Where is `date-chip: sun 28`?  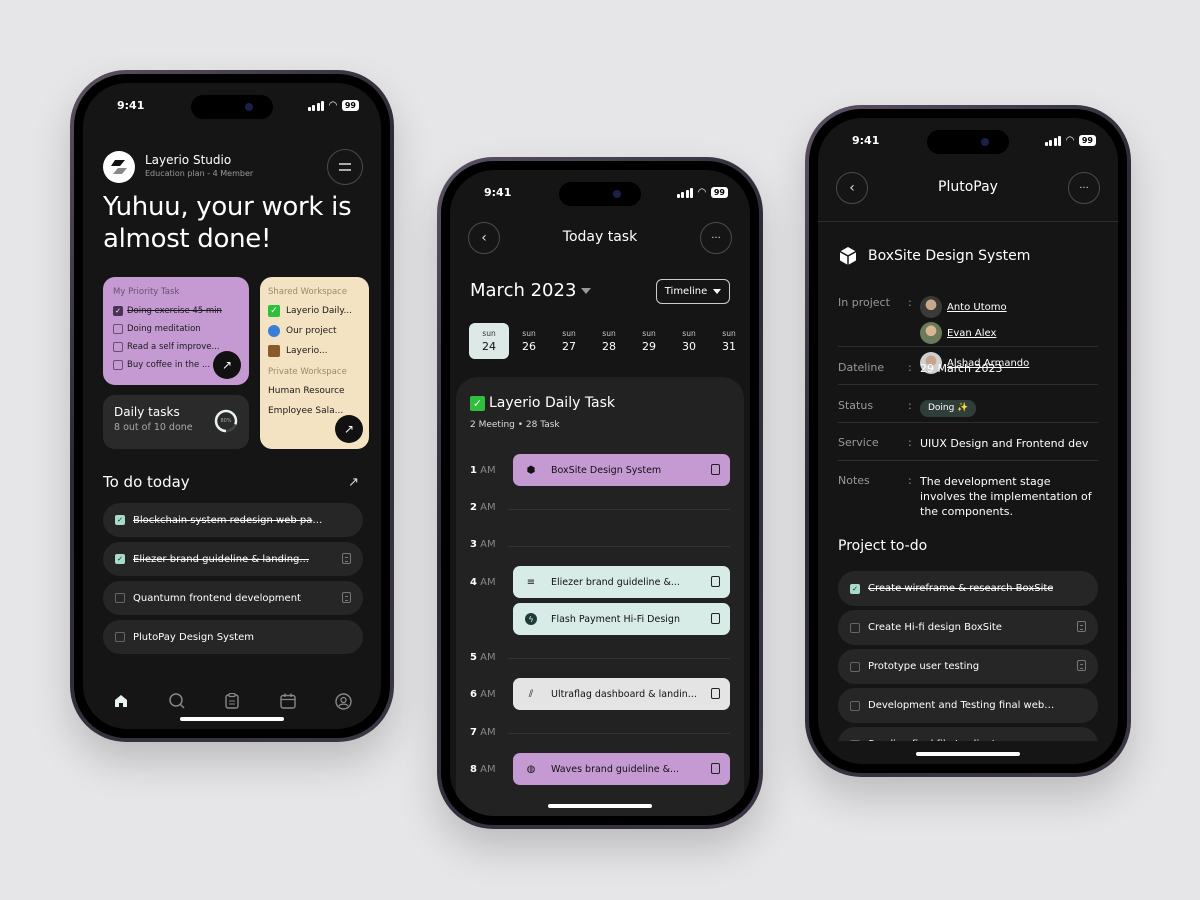
date-chip: sun 28 is located at coordinates (609, 341).